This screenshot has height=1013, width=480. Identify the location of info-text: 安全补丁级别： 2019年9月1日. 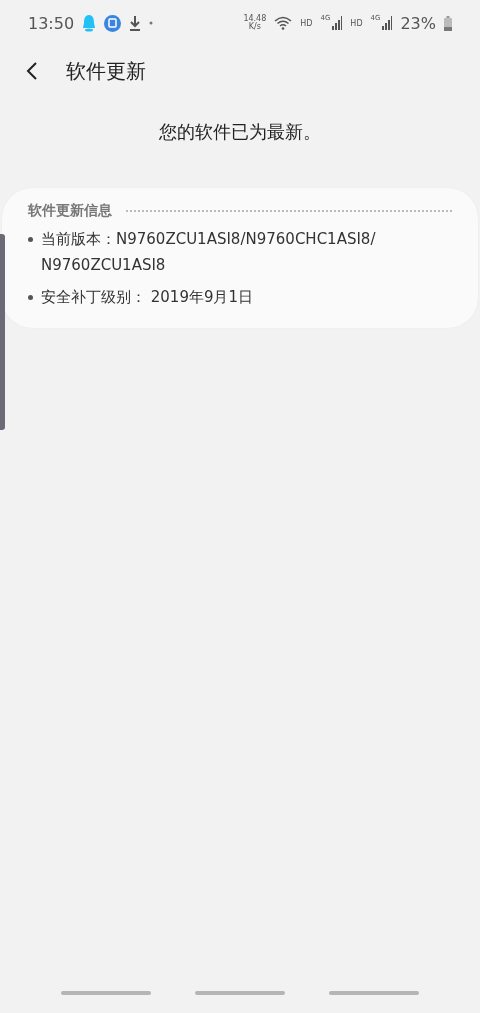
(147, 297).